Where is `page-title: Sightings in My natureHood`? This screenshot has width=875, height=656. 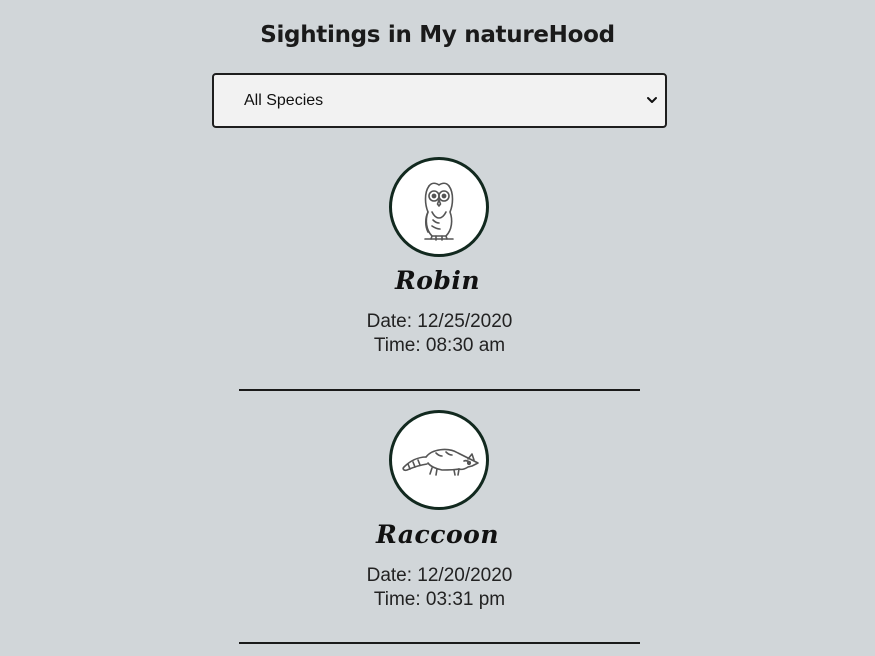 page-title: Sightings in My natureHood is located at coordinates (437, 35).